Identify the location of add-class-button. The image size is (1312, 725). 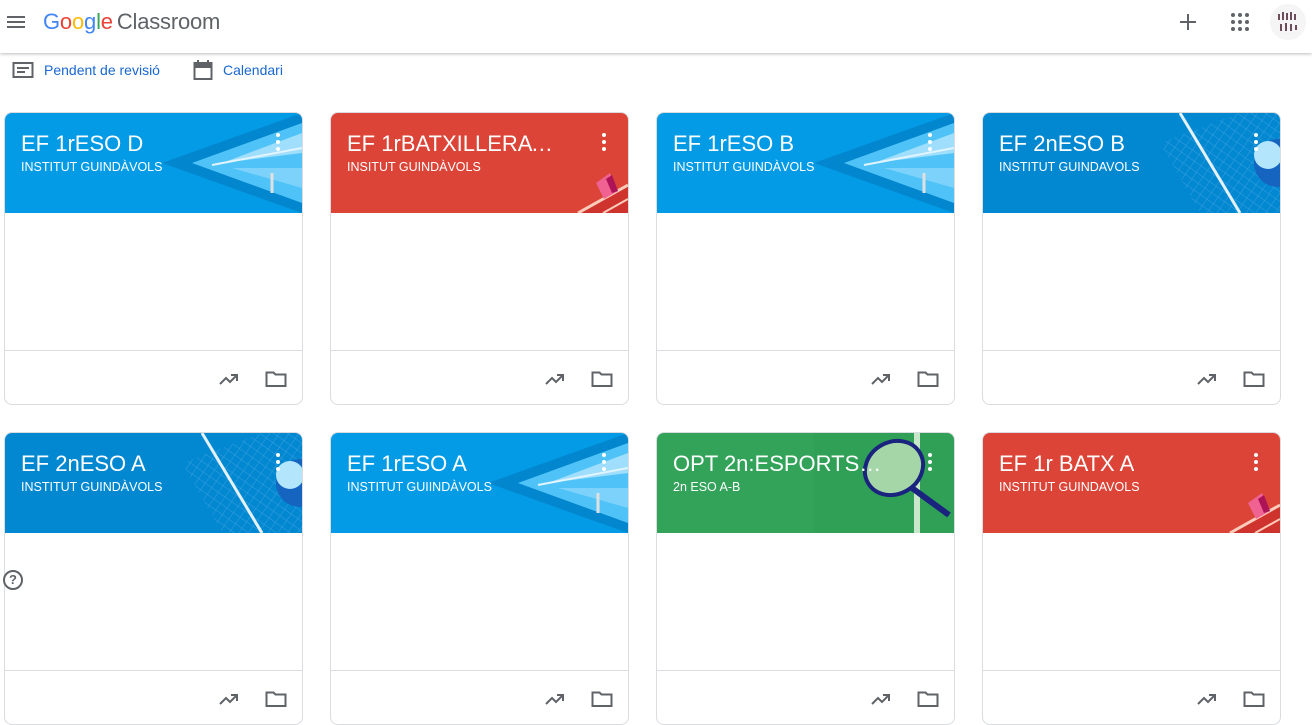
(1188, 22).